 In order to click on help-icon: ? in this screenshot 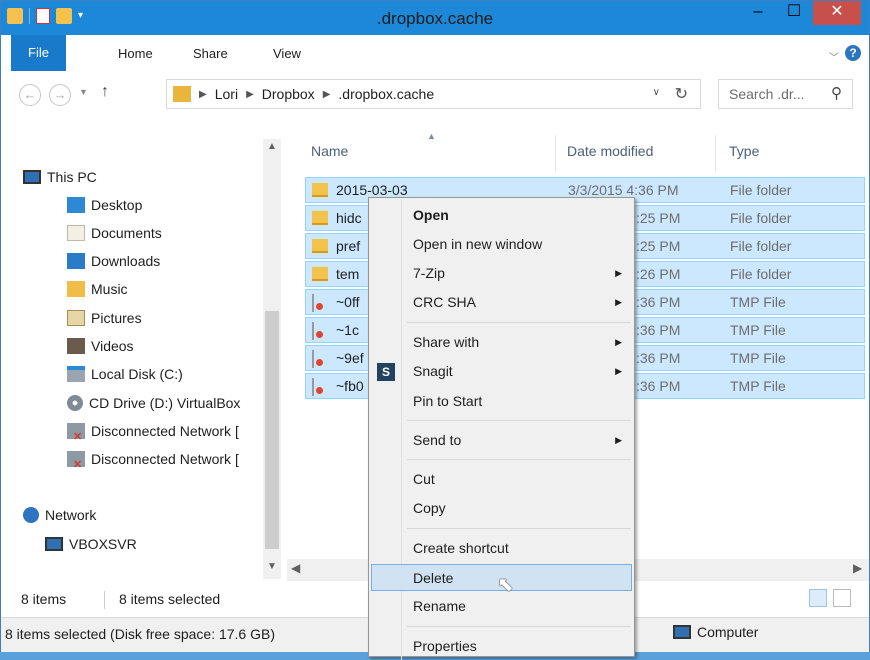, I will do `click(853, 53)`.